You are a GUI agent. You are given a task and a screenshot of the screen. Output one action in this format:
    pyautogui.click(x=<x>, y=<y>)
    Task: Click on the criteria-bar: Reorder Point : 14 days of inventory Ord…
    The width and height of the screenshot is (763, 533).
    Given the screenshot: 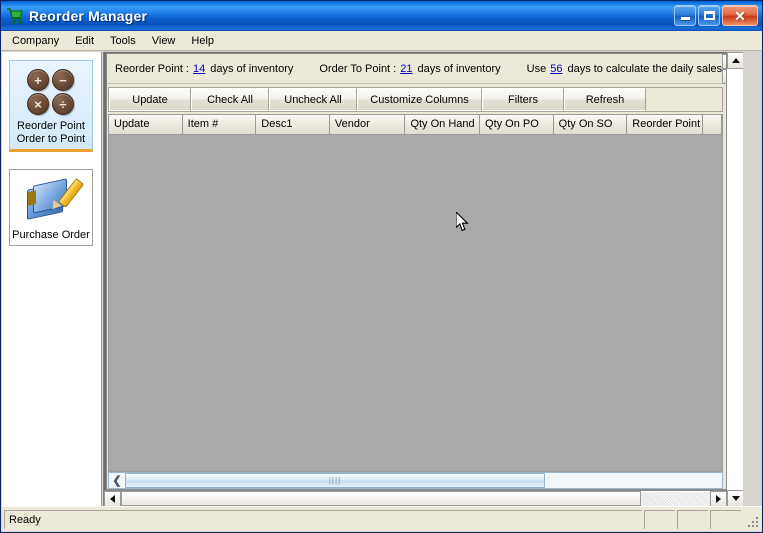 What is the action you would take?
    pyautogui.click(x=415, y=69)
    